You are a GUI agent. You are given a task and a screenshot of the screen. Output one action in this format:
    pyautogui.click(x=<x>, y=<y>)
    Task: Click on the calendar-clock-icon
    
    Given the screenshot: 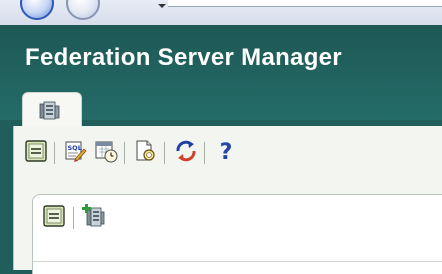 What is the action you would take?
    pyautogui.click(x=106, y=153)
    